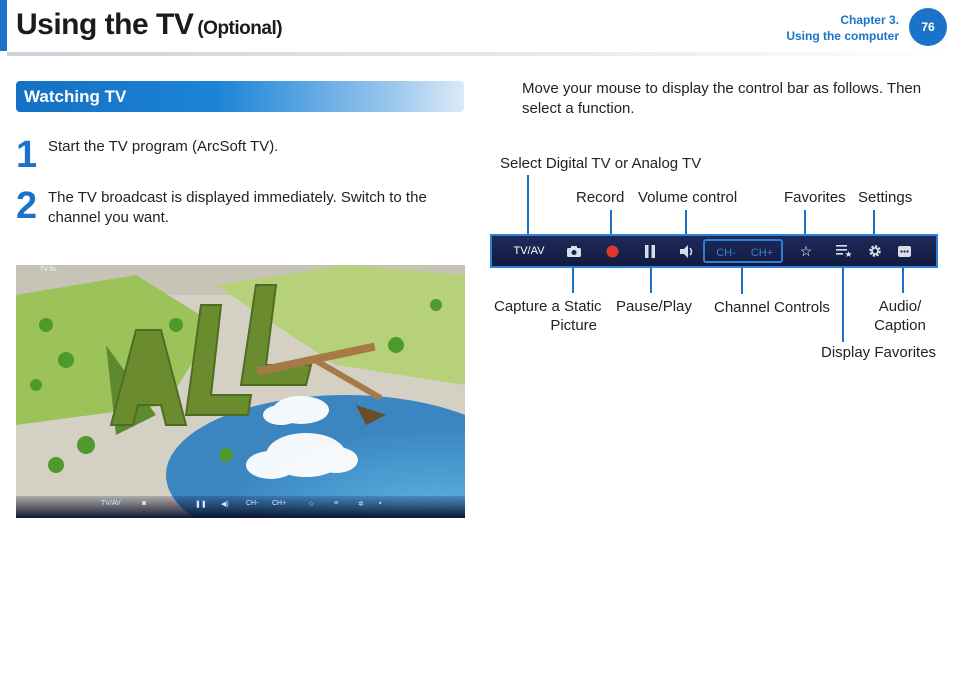 The height and width of the screenshot is (677, 954). Describe the element at coordinates (843, 304) in the screenshot. I see `connector-display-favorites` at that location.